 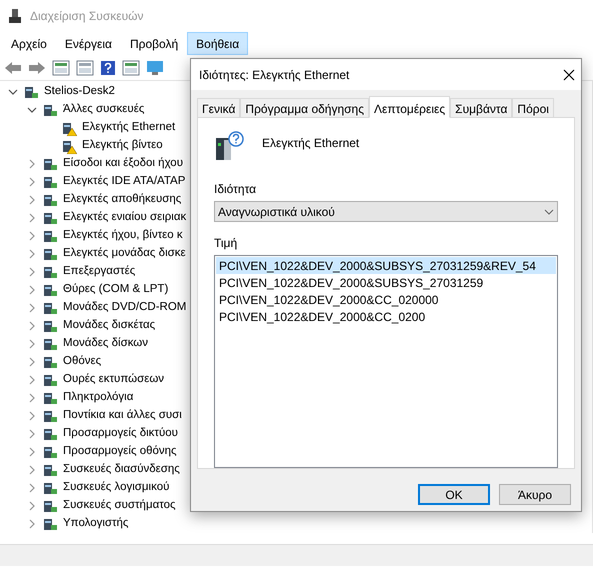 I want to click on tab: Πόροι, so click(x=533, y=107).